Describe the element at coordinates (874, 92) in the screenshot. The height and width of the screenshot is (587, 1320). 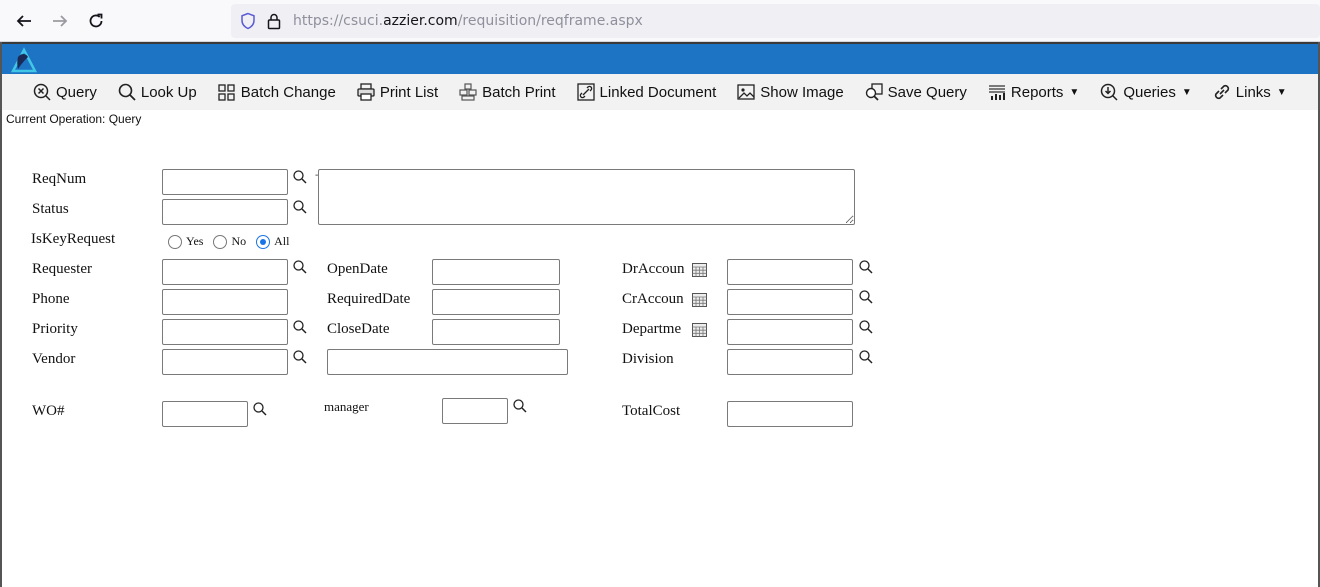
I see `save-query-icon` at that location.